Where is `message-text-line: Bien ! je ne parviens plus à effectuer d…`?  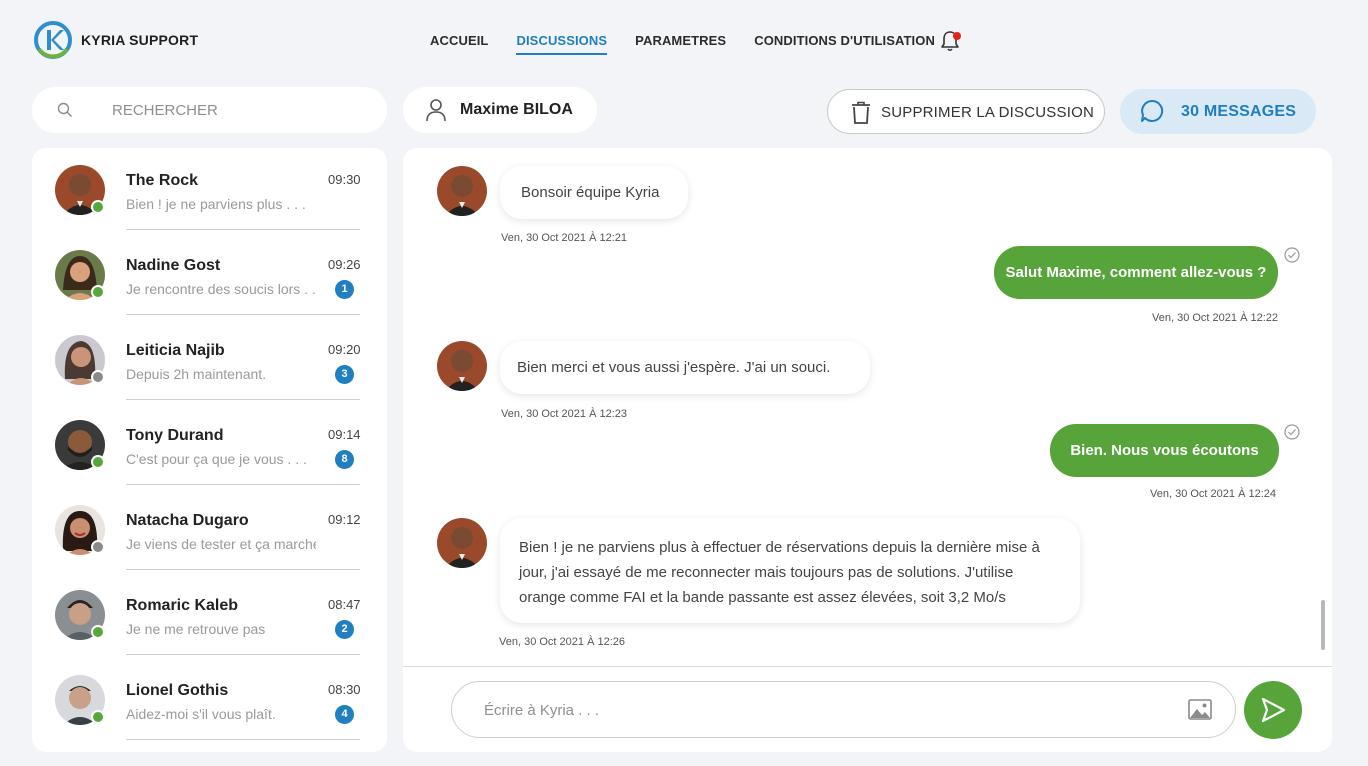
message-text-line: Bien ! je ne parviens plus à effectuer d… is located at coordinates (779, 547).